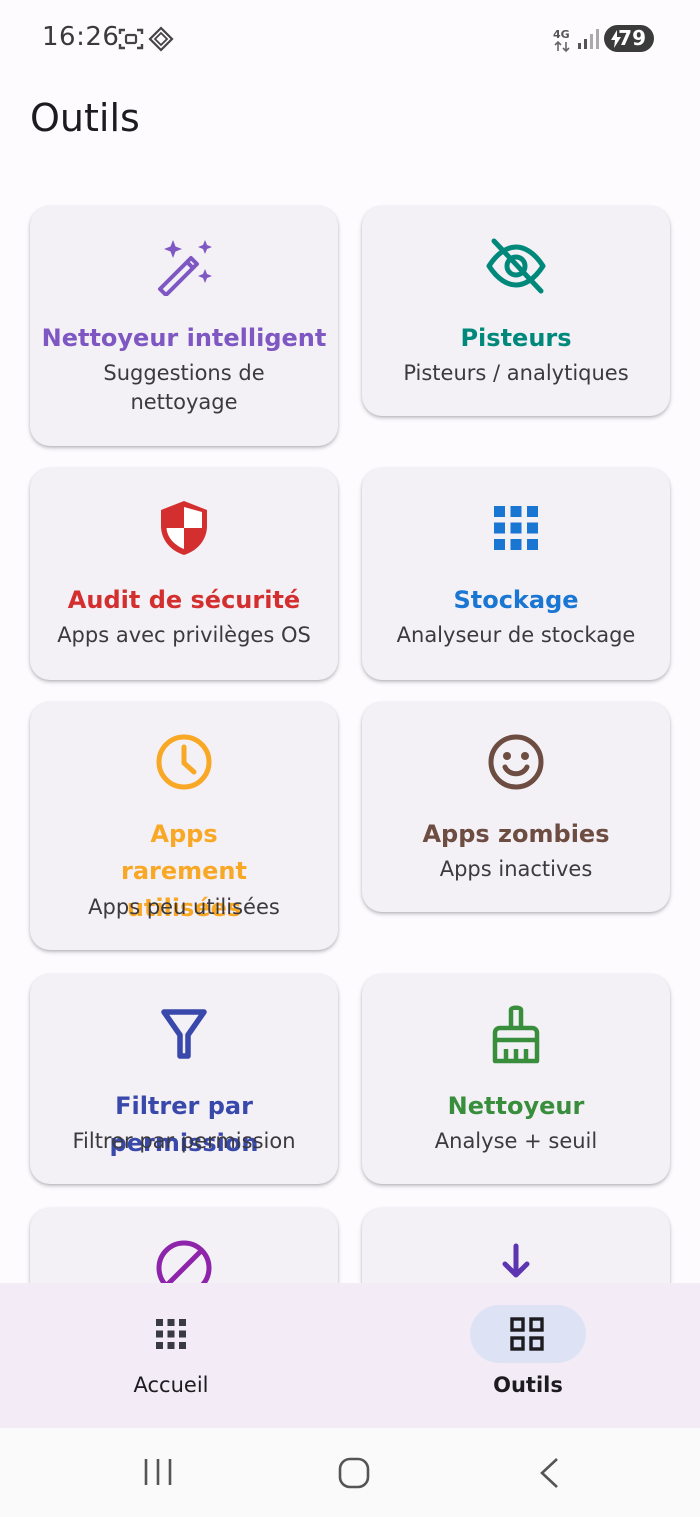 The width and height of the screenshot is (700, 1517). I want to click on network-type-label: 4G, so click(561, 34).